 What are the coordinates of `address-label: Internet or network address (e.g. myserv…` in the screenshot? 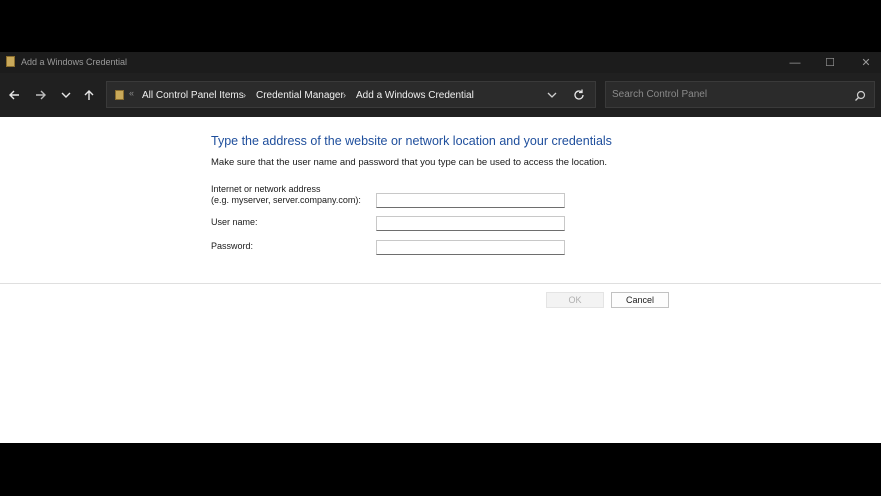 It's located at (286, 195).